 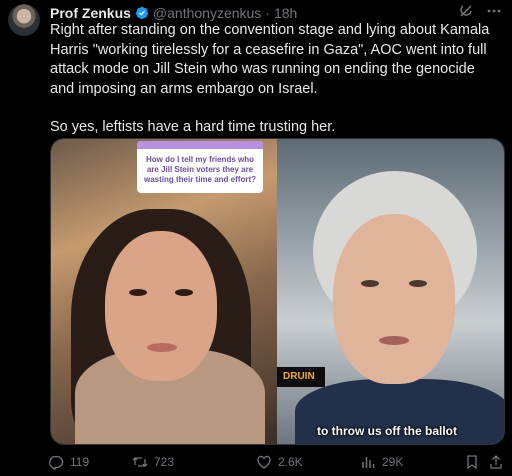 I want to click on video-caption: to throw us off the ballot, so click(x=387, y=431).